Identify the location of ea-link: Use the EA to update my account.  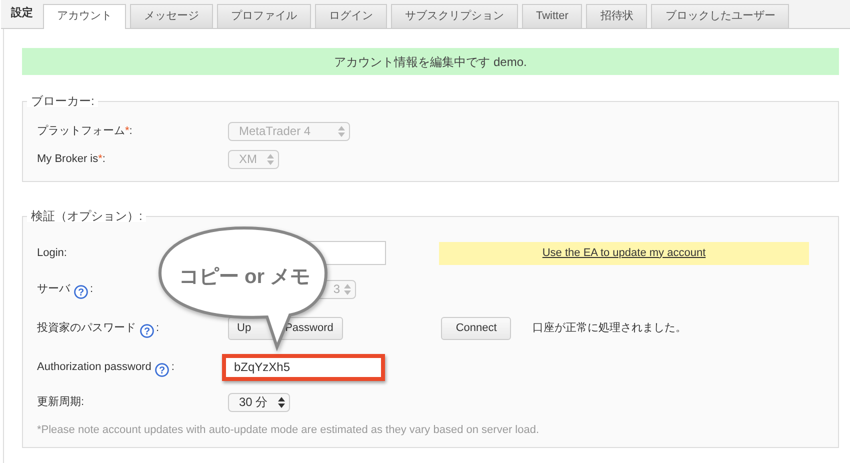
(624, 253).